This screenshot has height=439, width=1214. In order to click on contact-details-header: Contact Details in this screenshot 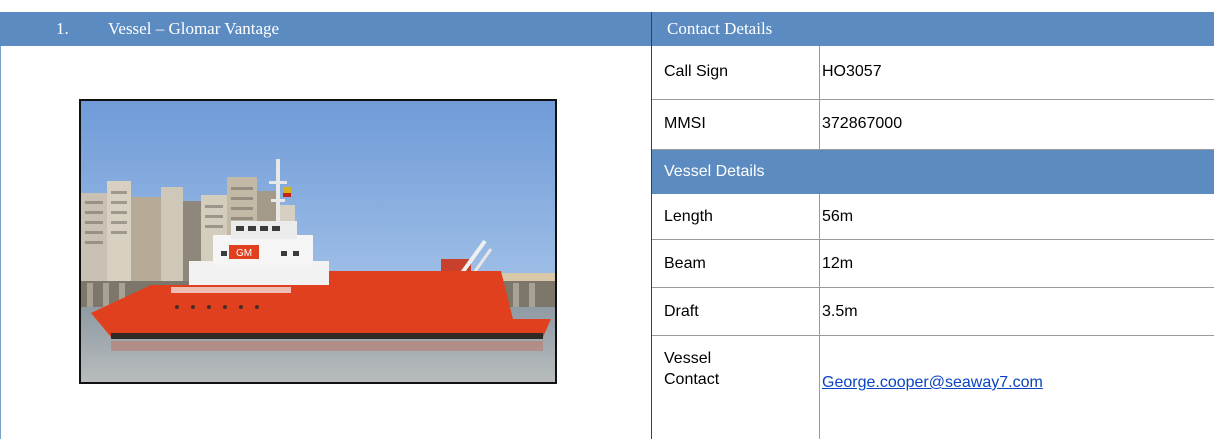, I will do `click(932, 29)`.